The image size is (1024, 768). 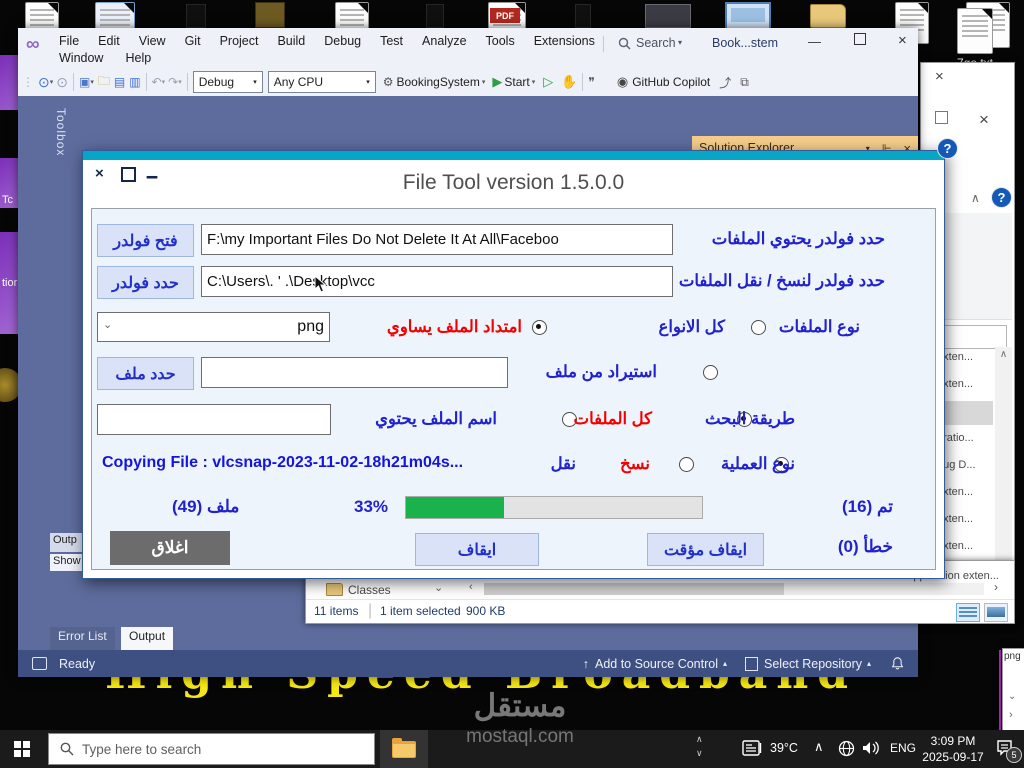 I want to click on destination-folder-input: C:\Users\. ' .\Desktop\vcc, so click(x=437, y=281).